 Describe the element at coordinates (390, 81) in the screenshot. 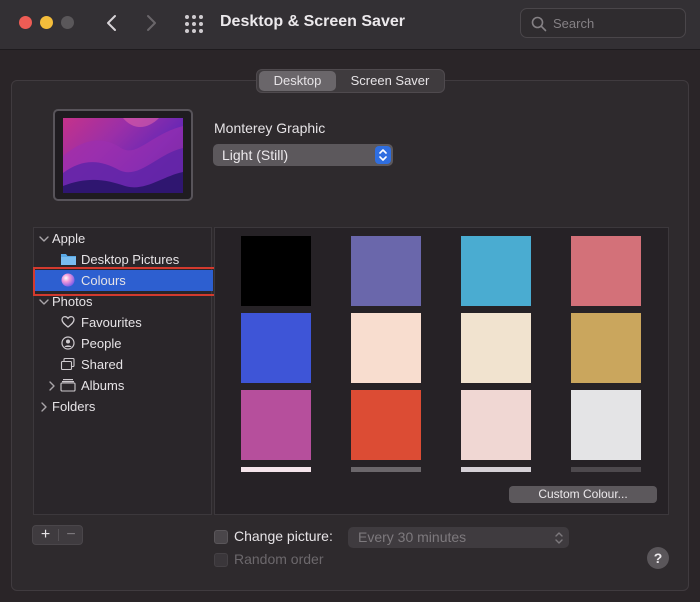

I see `tab-screen-saver: Screen Saver` at that location.